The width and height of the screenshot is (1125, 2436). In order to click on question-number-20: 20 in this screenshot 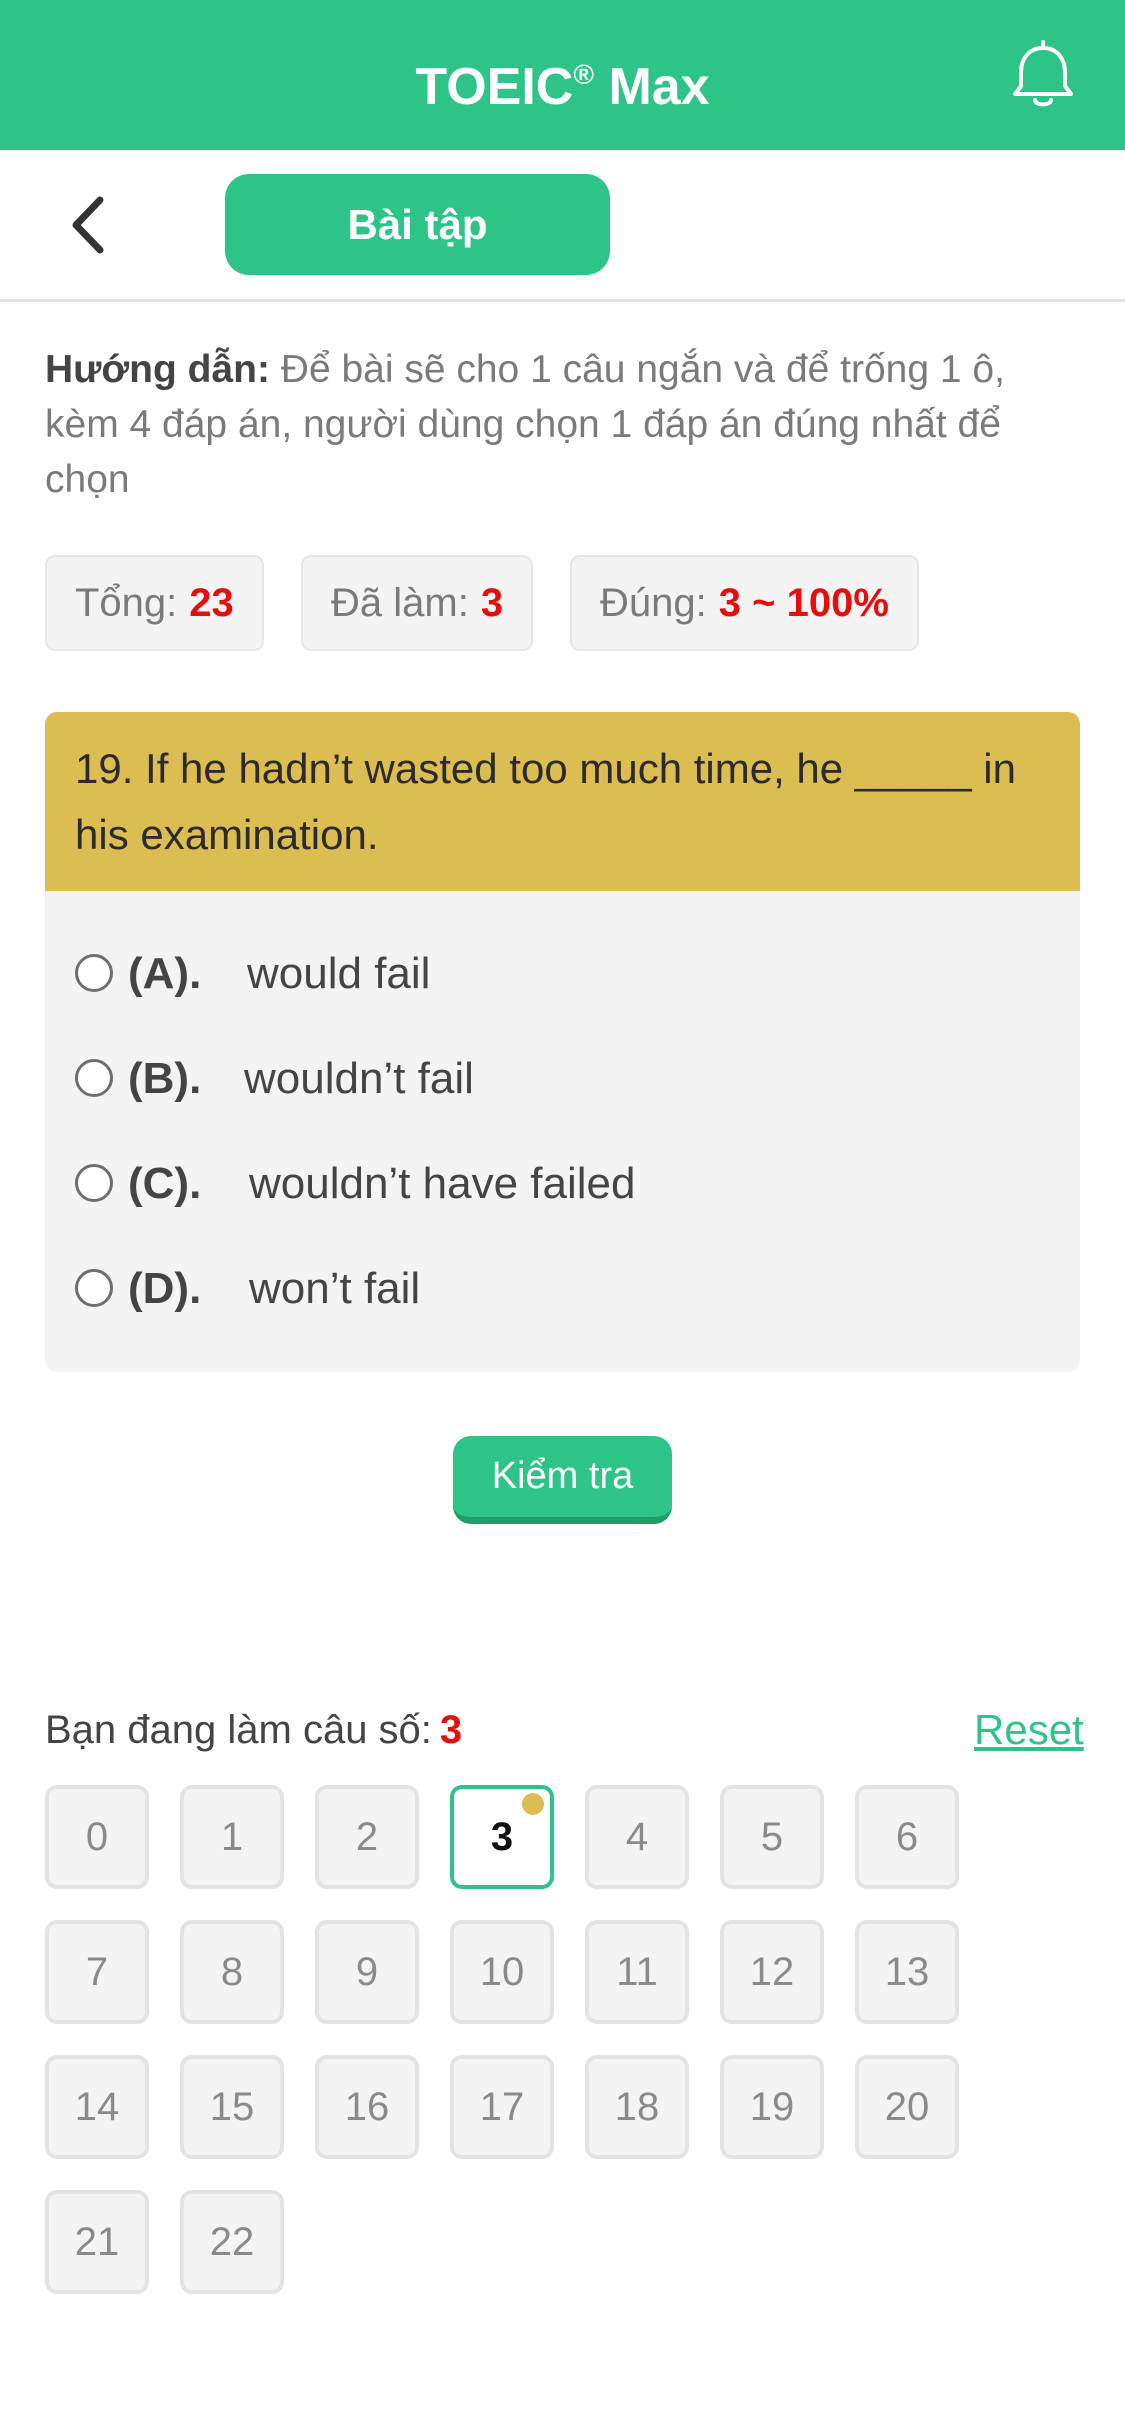, I will do `click(907, 2107)`.